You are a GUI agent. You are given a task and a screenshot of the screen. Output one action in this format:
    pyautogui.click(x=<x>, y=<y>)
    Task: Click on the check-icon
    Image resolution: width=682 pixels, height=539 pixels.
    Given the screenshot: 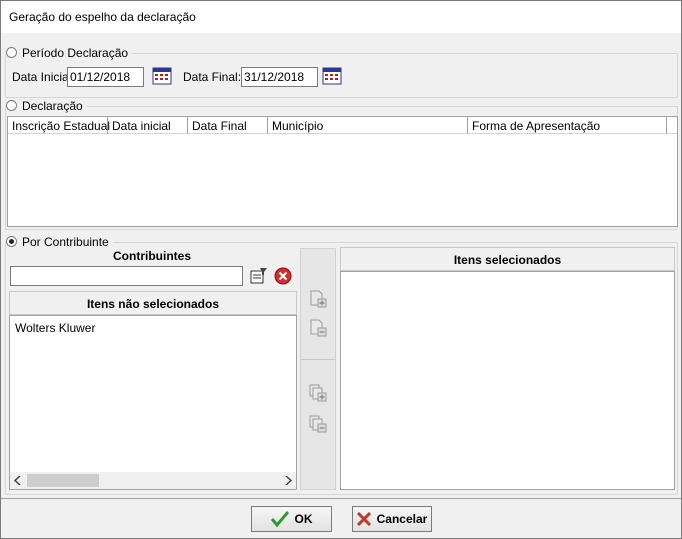 What is the action you would take?
    pyautogui.click(x=279, y=519)
    